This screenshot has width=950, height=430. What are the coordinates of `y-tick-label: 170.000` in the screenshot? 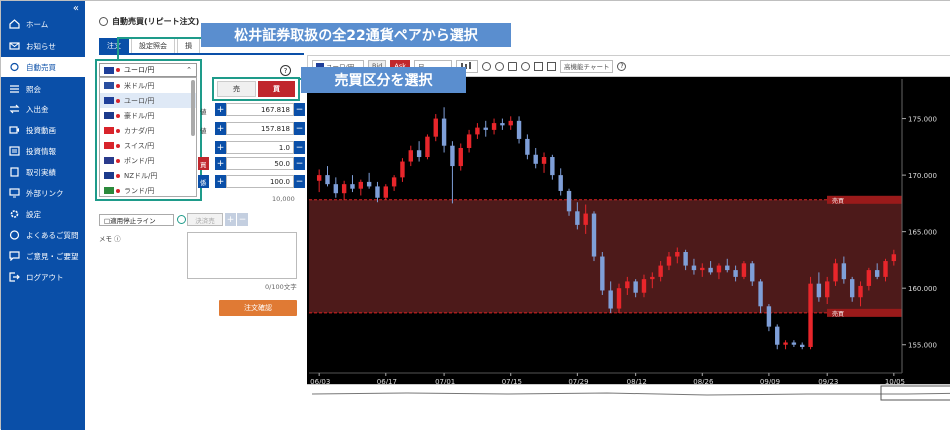 It's located at (922, 176).